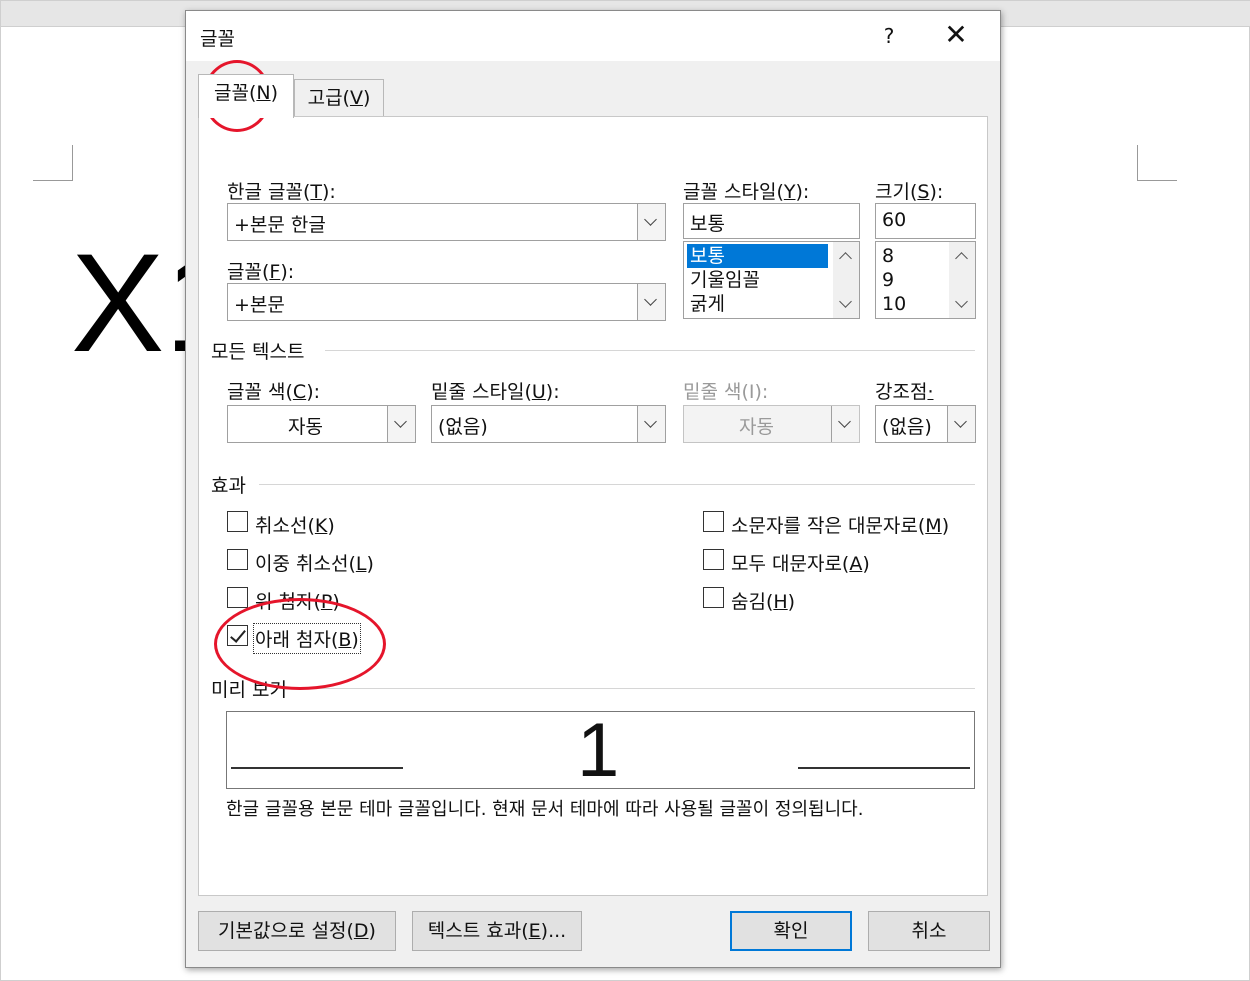 The width and height of the screenshot is (1250, 981). I want to click on tab-advanced: 고급(V), so click(339, 97).